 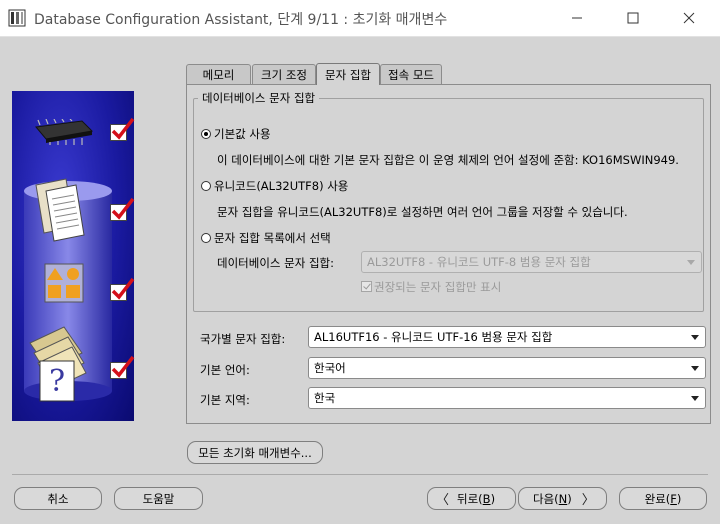 What do you see at coordinates (479, 262) in the screenshot?
I see `database-charset-value: AL32UTF8 - 유니코드 UTF-8 범용 문자 집합` at bounding box center [479, 262].